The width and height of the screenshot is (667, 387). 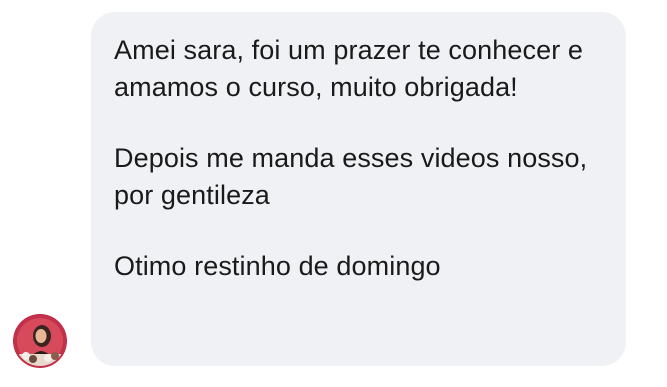 I want to click on sender-avatar, so click(x=40, y=341).